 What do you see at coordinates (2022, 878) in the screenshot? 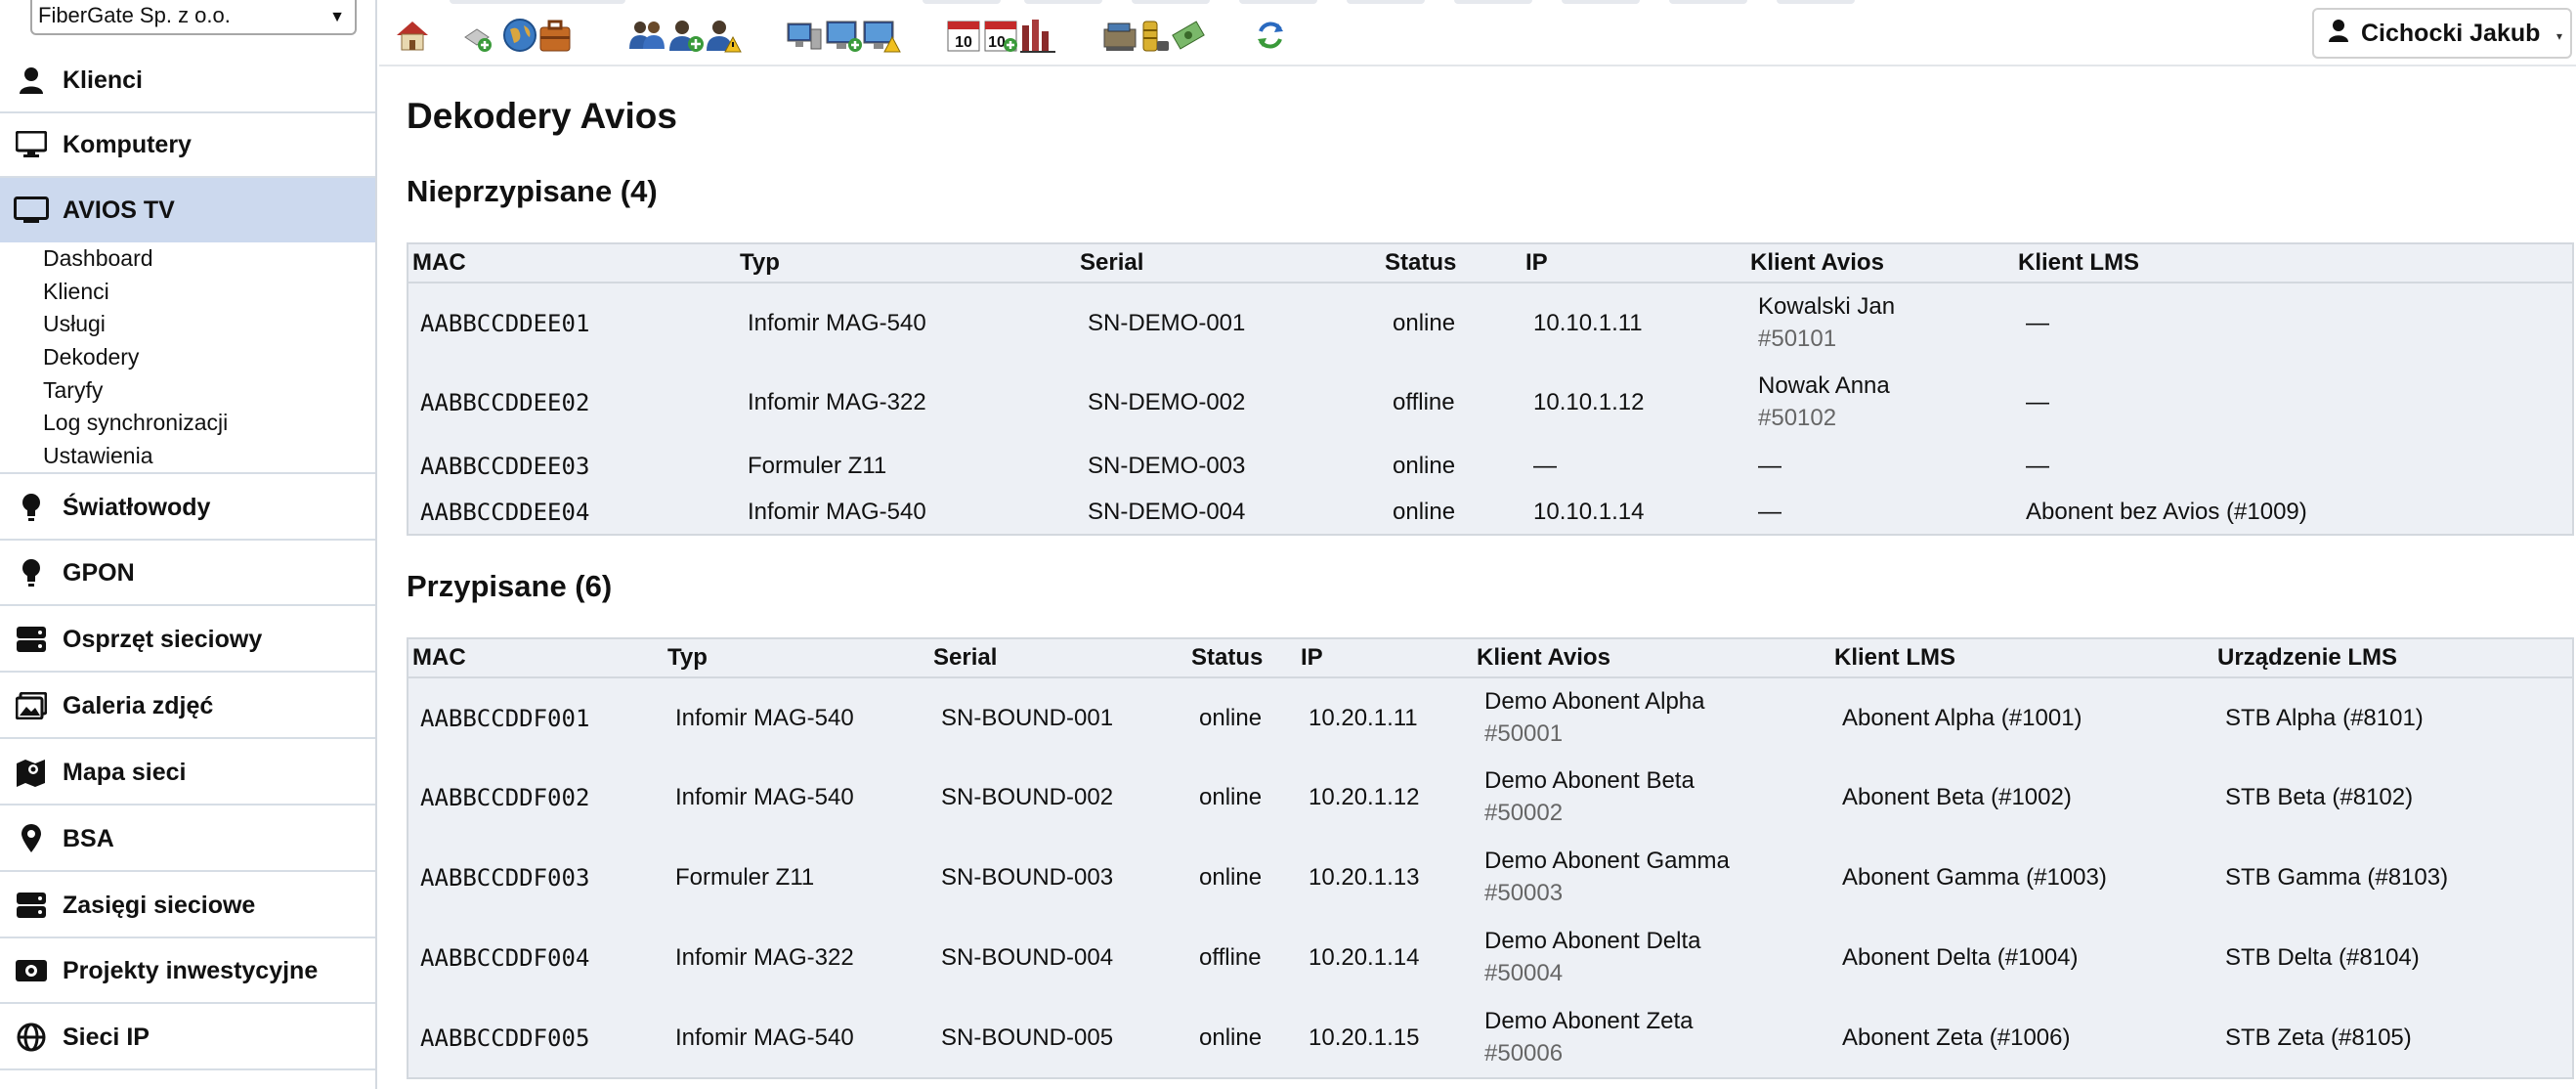
I see `cell-klient-lms: Abonent Gamma (#1003)` at bounding box center [2022, 878].